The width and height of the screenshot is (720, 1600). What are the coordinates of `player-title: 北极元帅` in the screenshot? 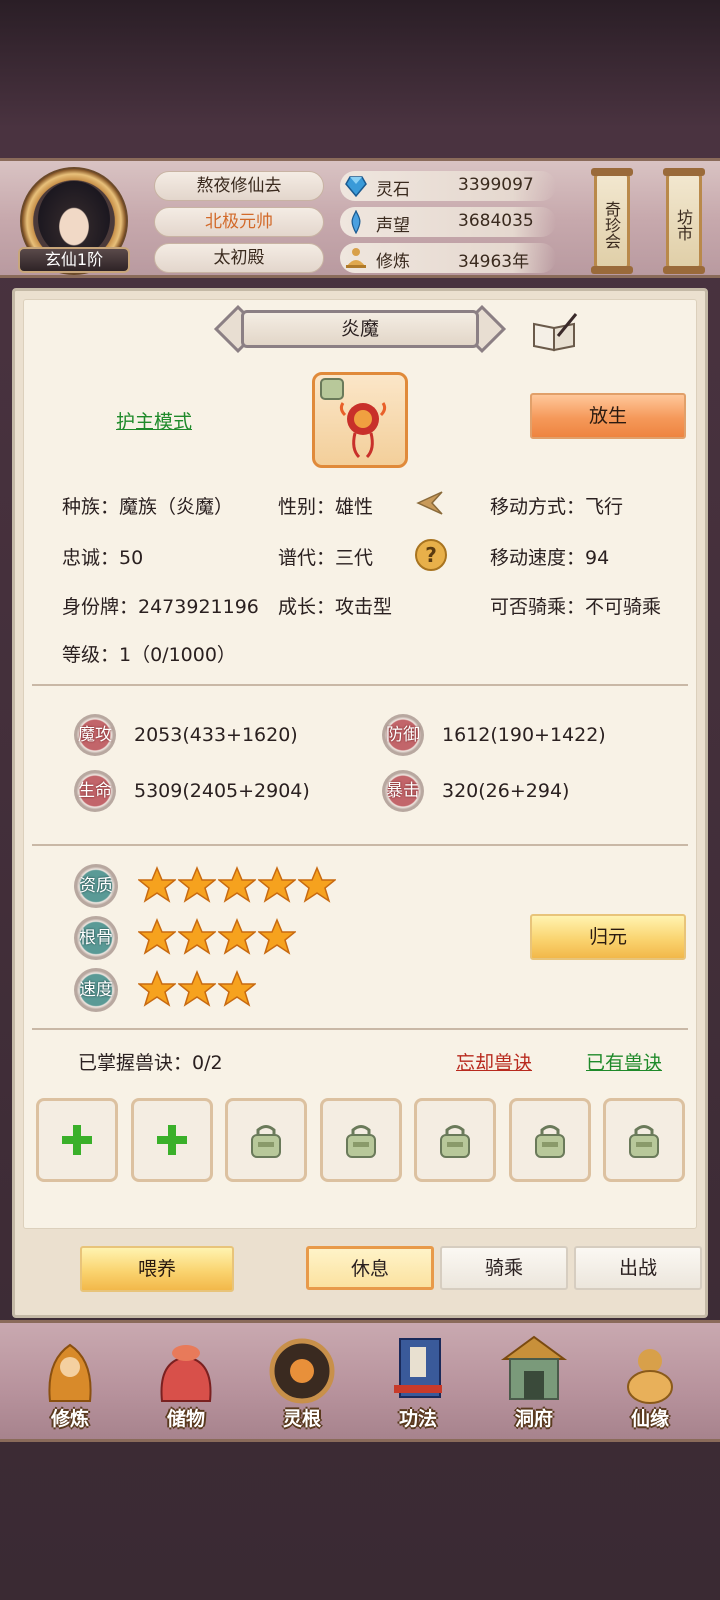 It's located at (239, 222).